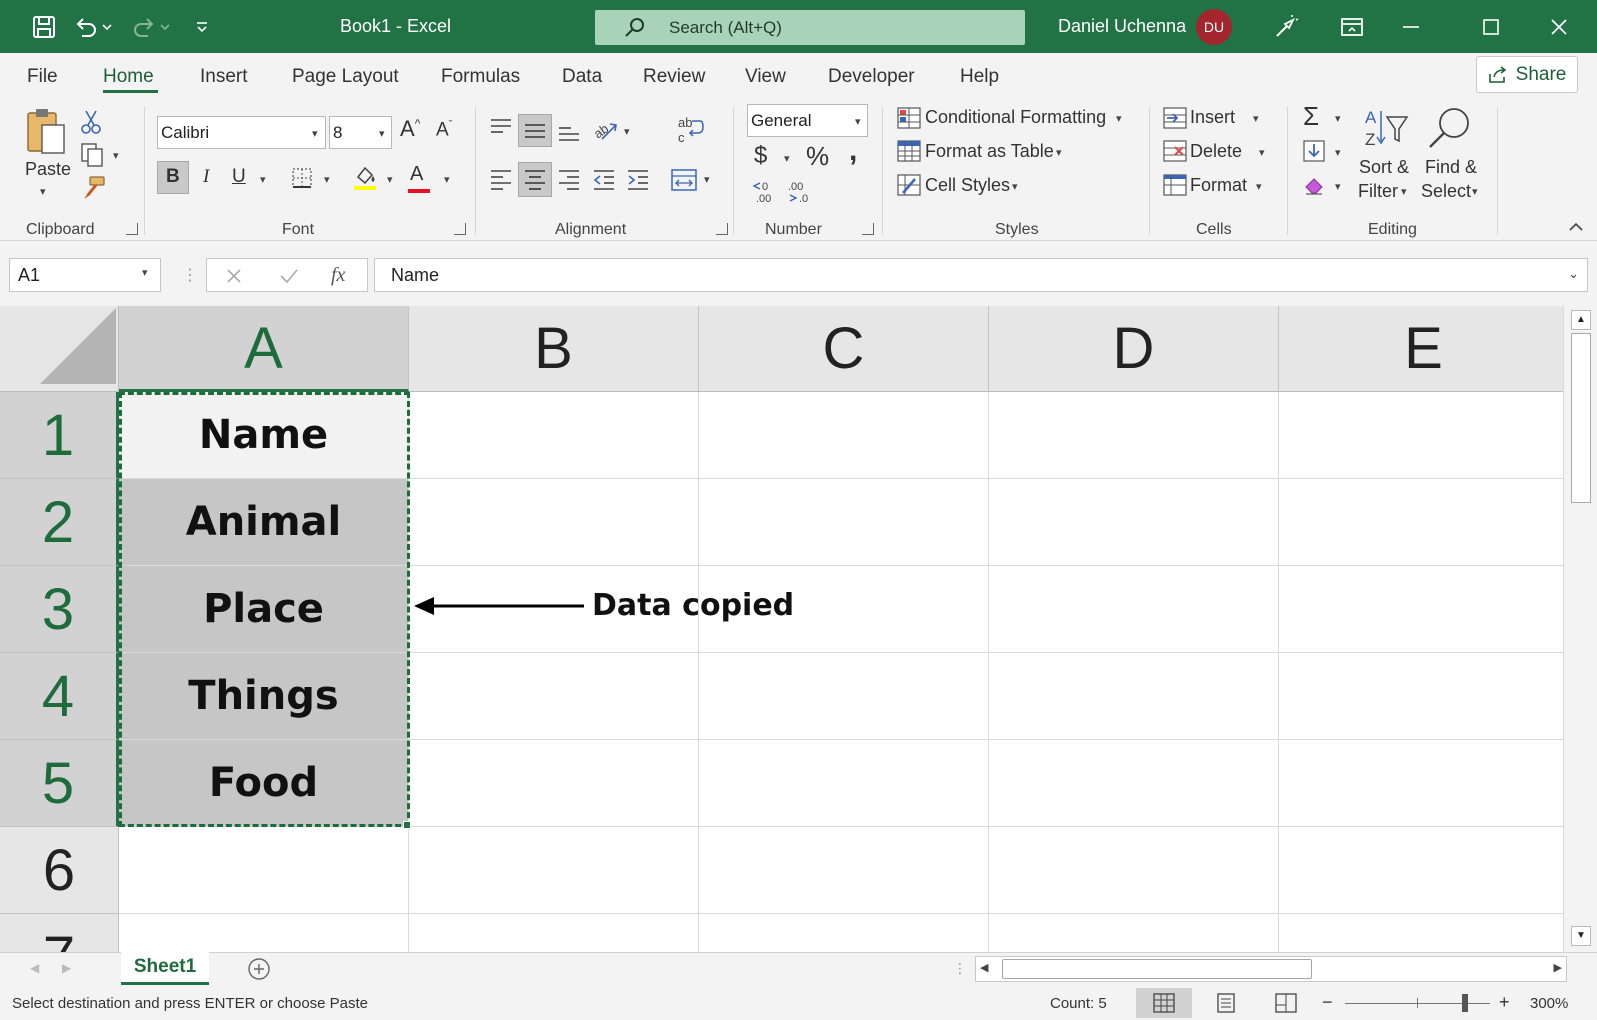 The width and height of the screenshot is (1597, 1020). I want to click on column-header-d: D, so click(1134, 349).